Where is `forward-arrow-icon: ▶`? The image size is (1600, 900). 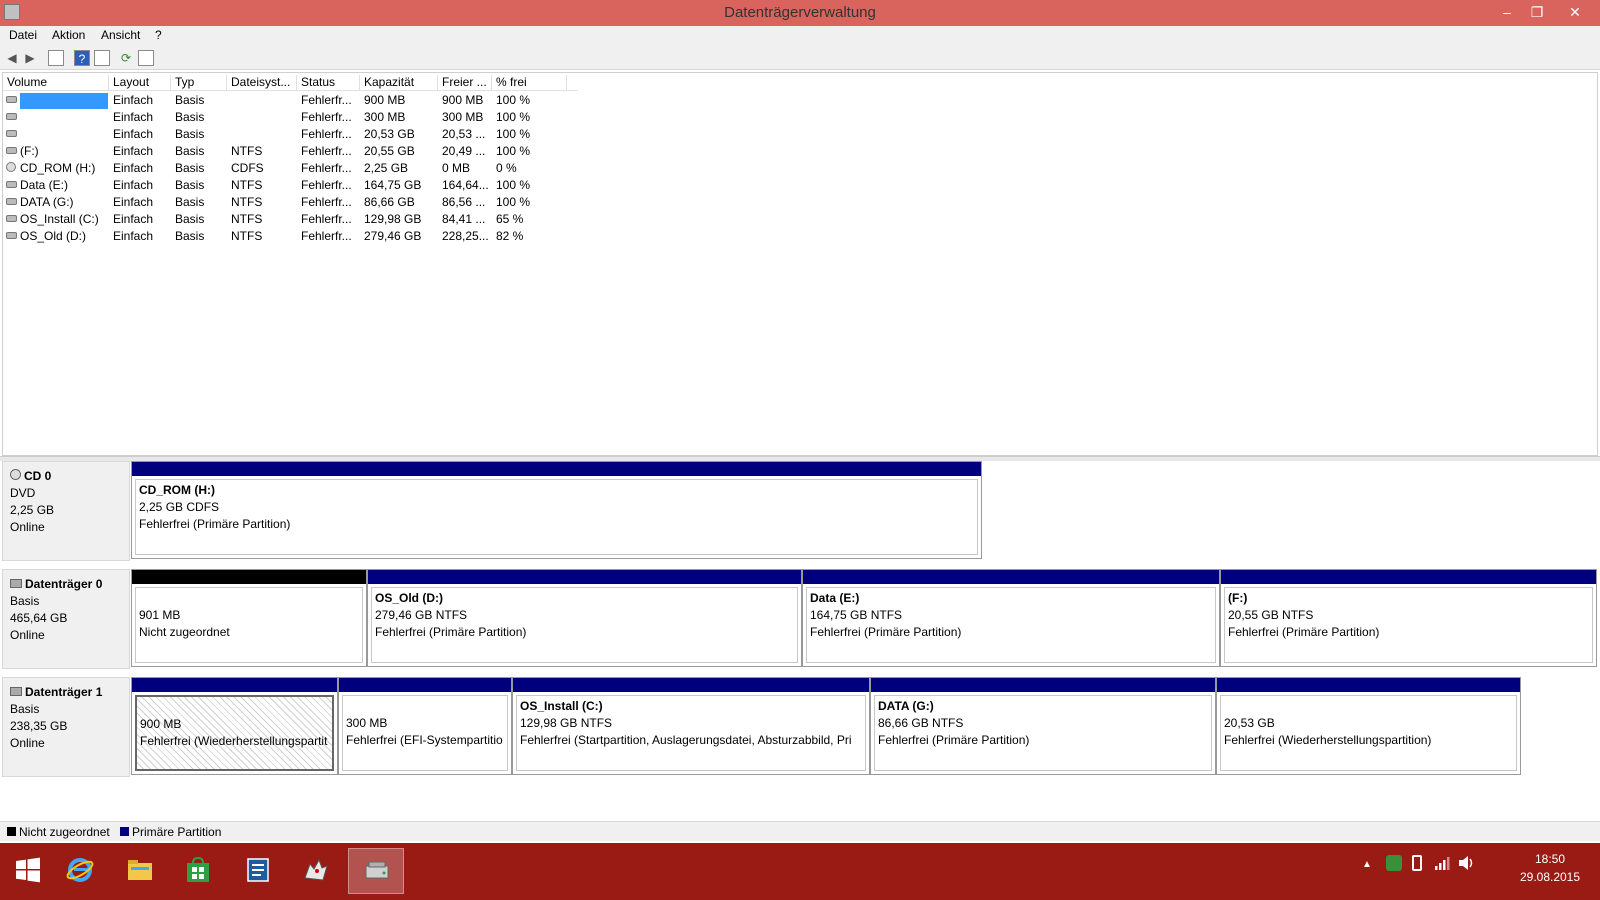
forward-arrow-icon: ▶ is located at coordinates (30, 58).